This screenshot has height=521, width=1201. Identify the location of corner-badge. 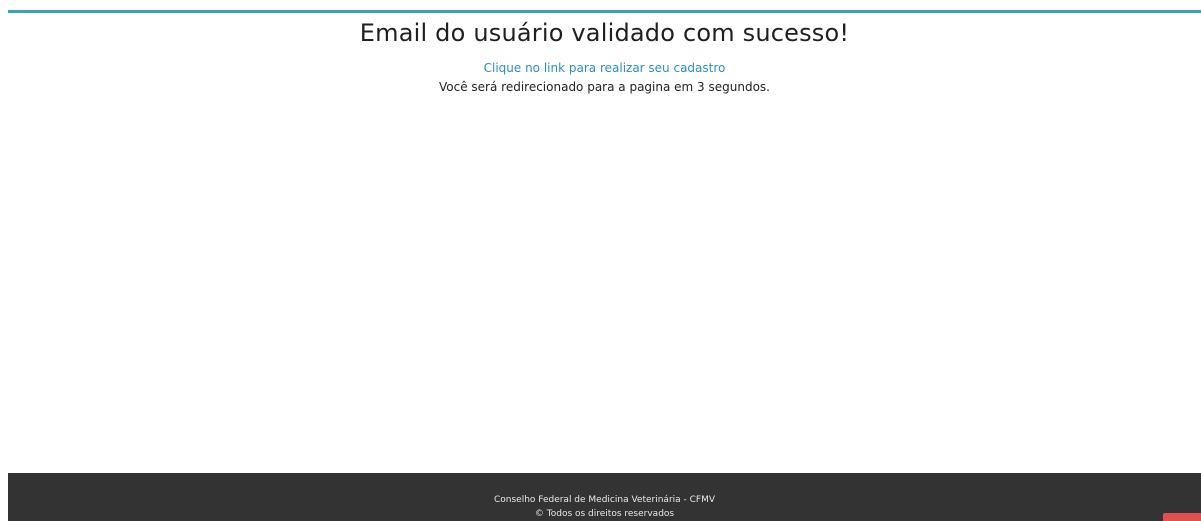
(1182, 517).